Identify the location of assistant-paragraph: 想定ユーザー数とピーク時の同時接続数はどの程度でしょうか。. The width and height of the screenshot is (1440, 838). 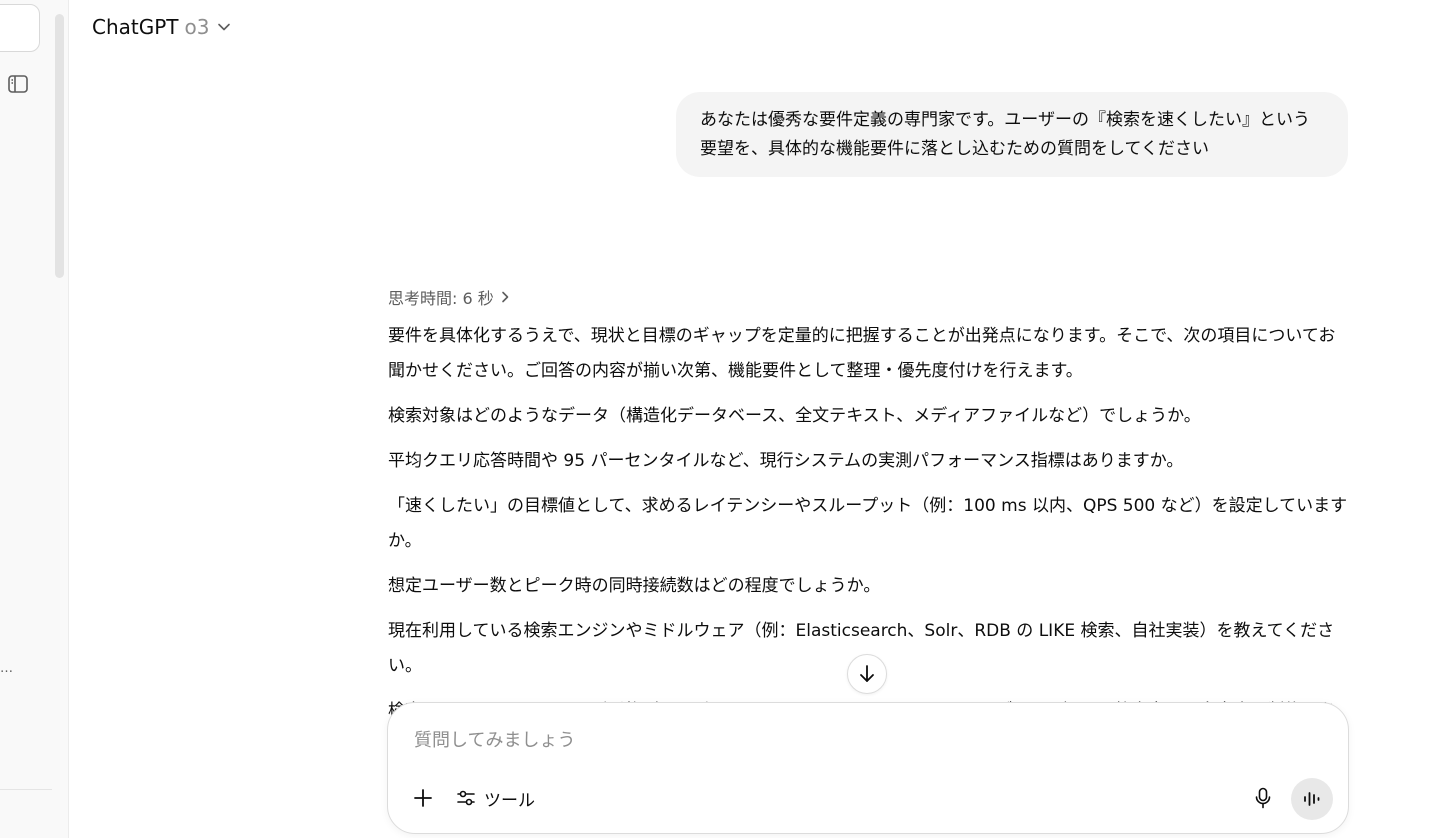
(634, 586).